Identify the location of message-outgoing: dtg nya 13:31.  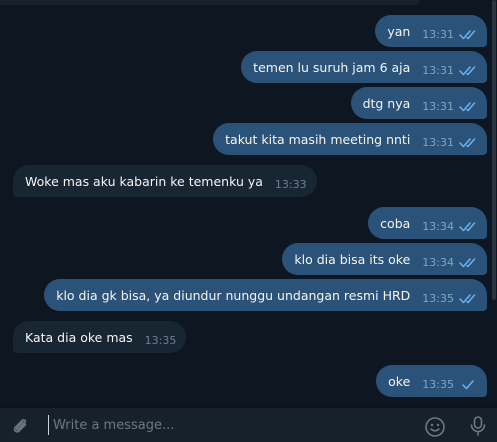
(418, 103).